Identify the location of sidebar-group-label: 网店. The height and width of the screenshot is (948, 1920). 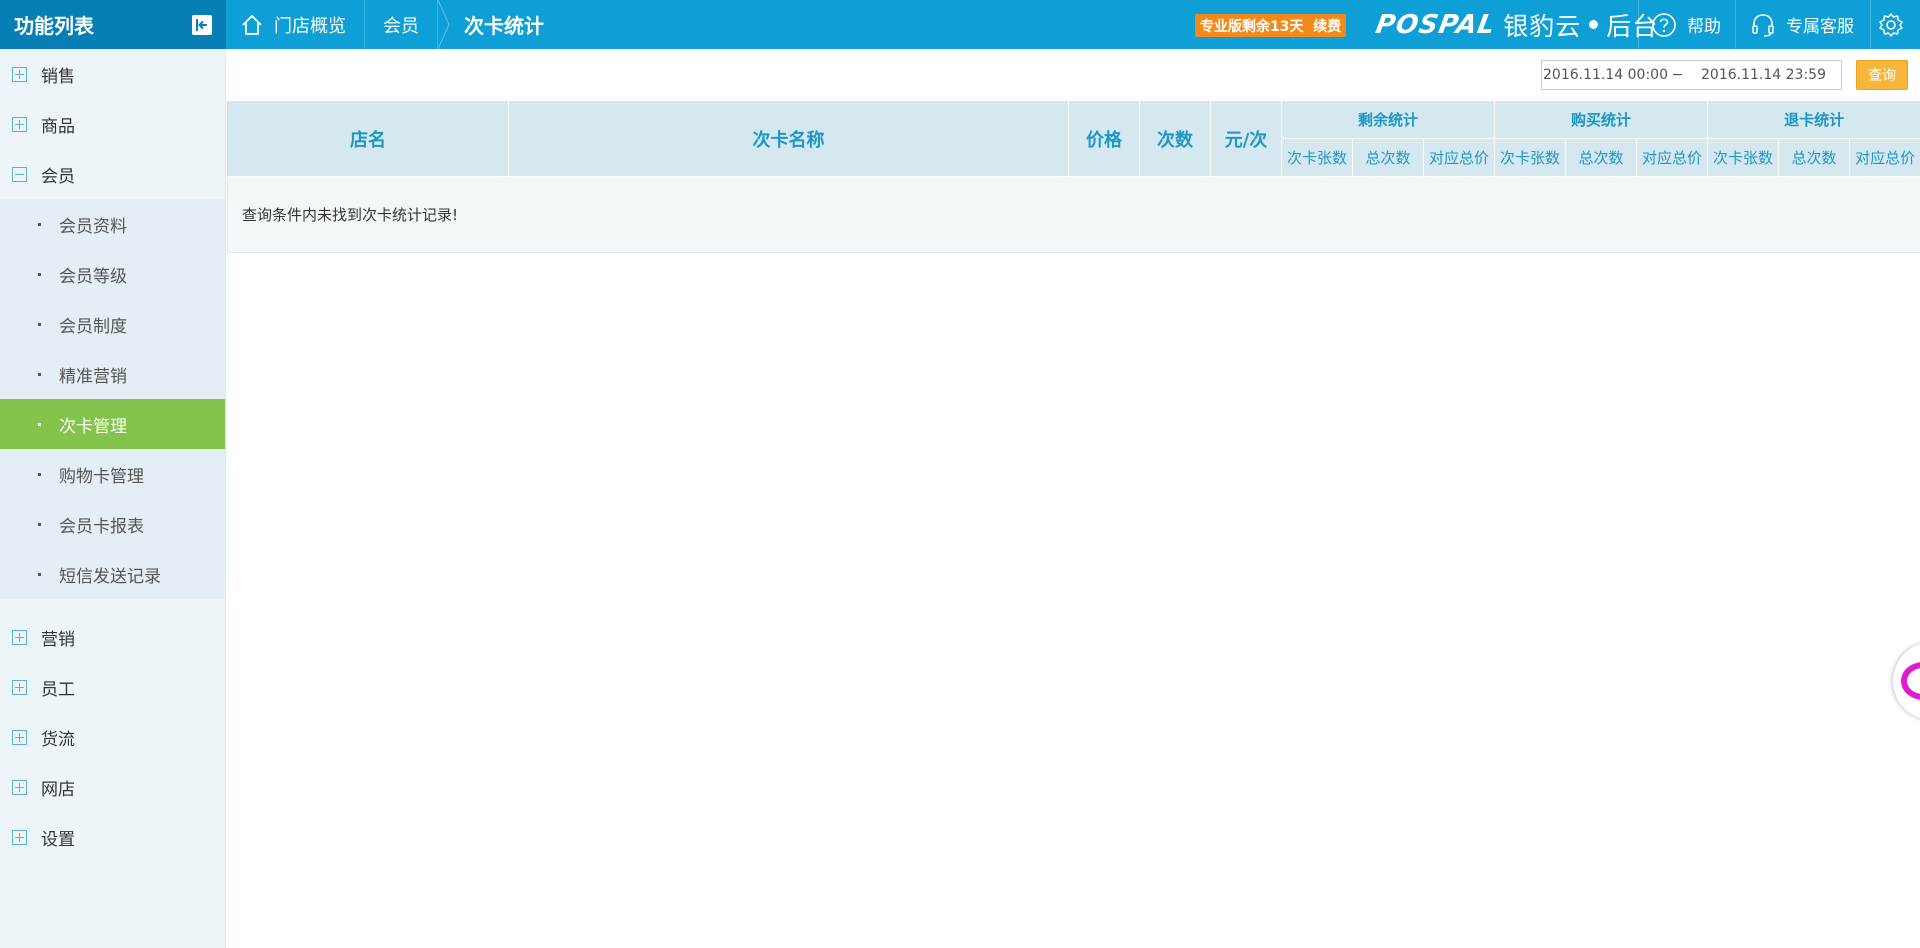
(58, 789).